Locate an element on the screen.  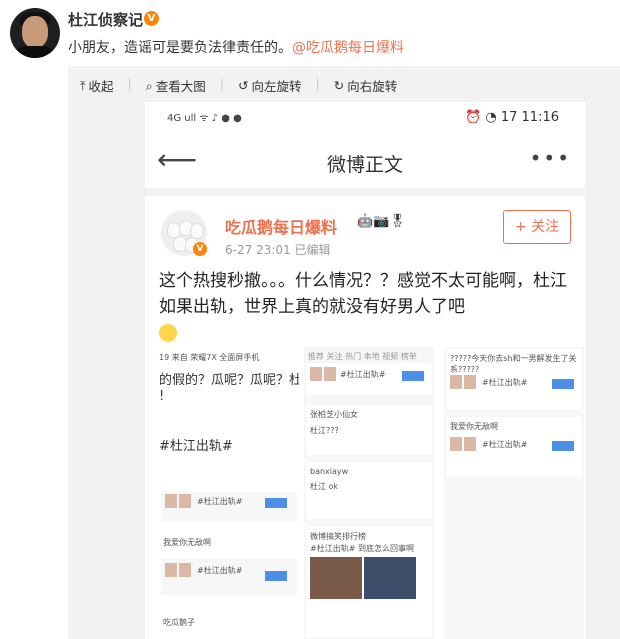
image-toolbar: ⤒ 收起 | ⌕ 查看大图 | ↺ 向左旋转 | ↻ 向右旋转 is located at coordinates (239, 85).